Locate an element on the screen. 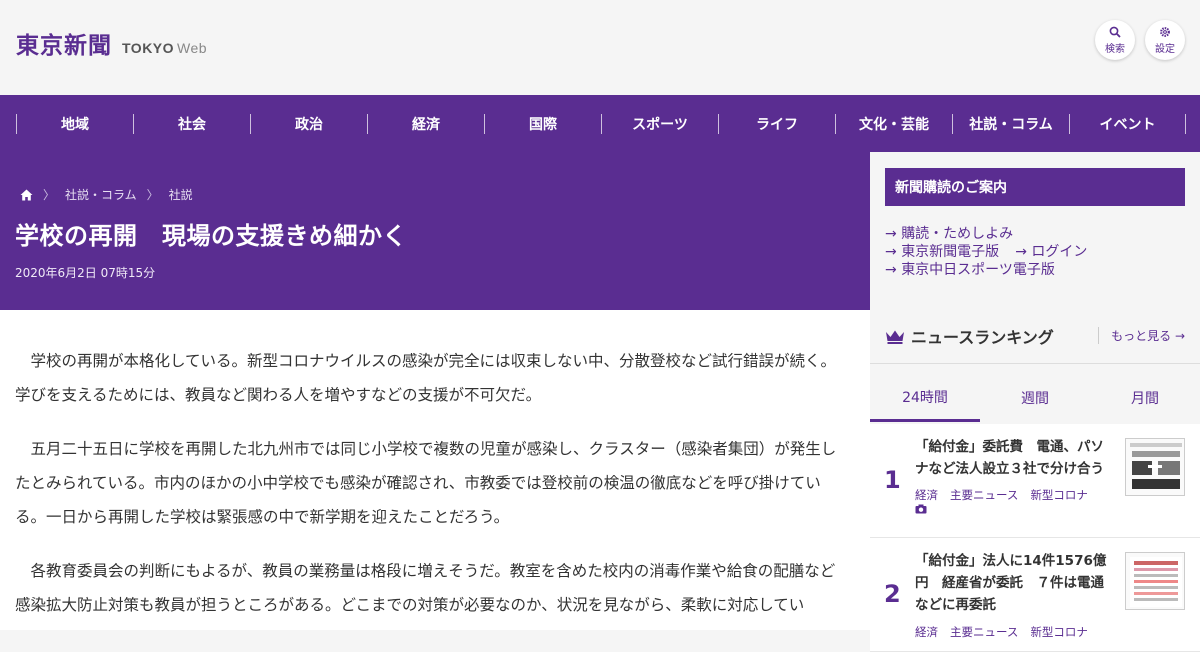  ranking-title: ニュースランキング is located at coordinates (982, 337).